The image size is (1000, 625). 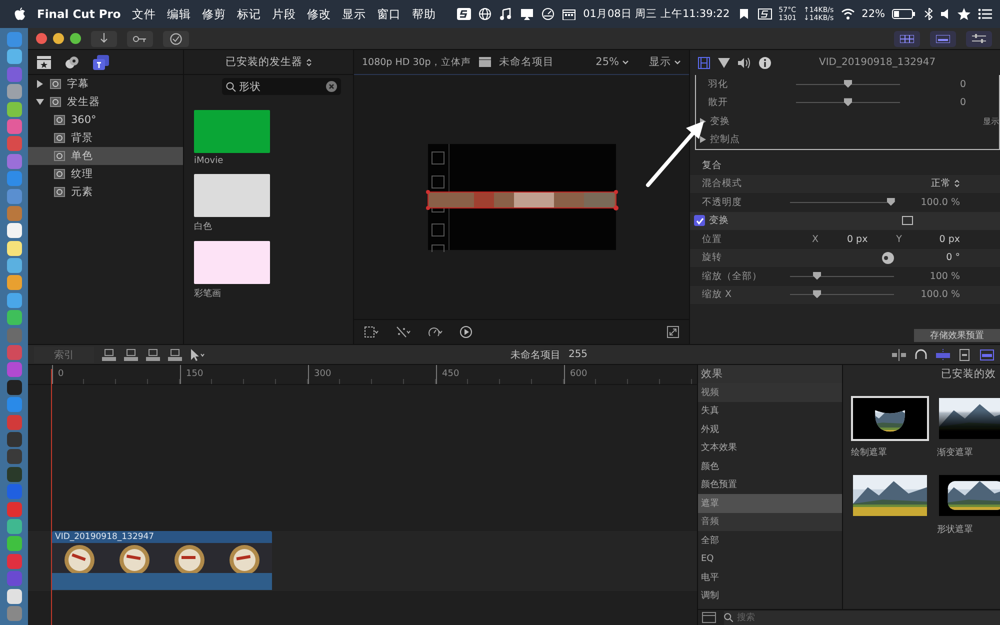 What do you see at coordinates (372, 332) in the screenshot?
I see `crop-icon` at bounding box center [372, 332].